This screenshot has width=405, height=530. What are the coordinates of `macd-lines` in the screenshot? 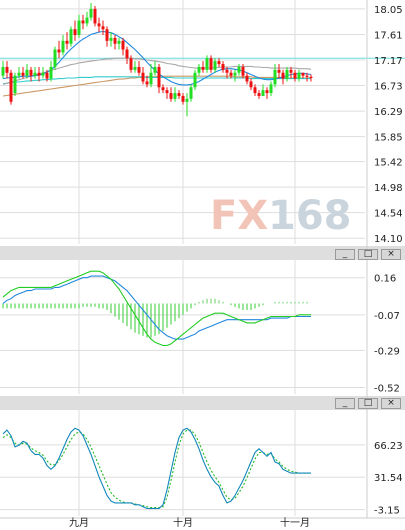 It's located at (156, 308).